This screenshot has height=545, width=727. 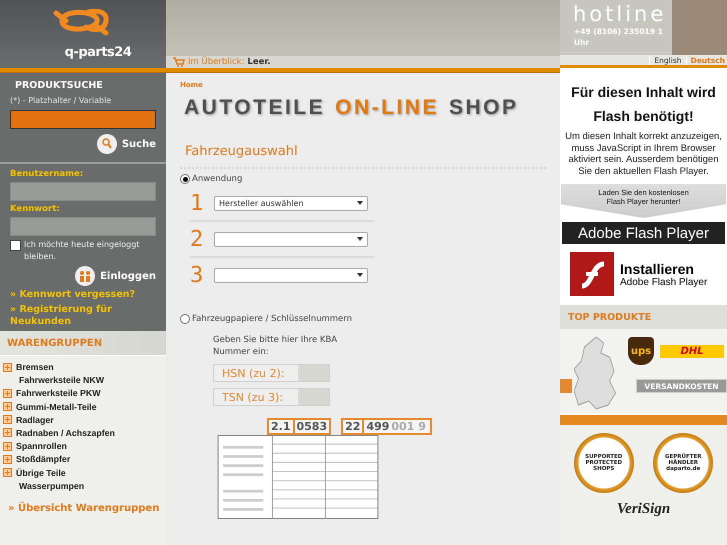 What do you see at coordinates (35, 209) in the screenshot?
I see `field-label: Kennwort:` at bounding box center [35, 209].